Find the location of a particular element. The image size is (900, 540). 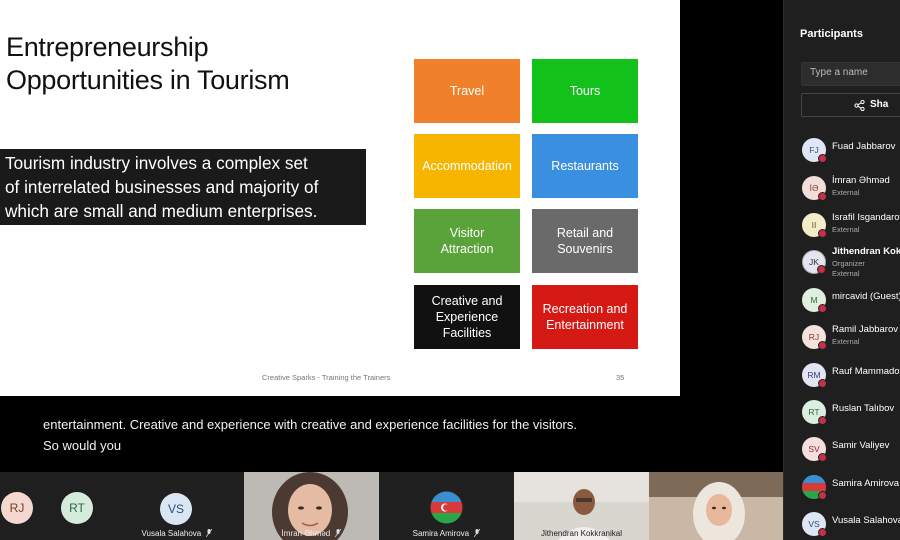

avatar-initials: M is located at coordinates (814, 300).